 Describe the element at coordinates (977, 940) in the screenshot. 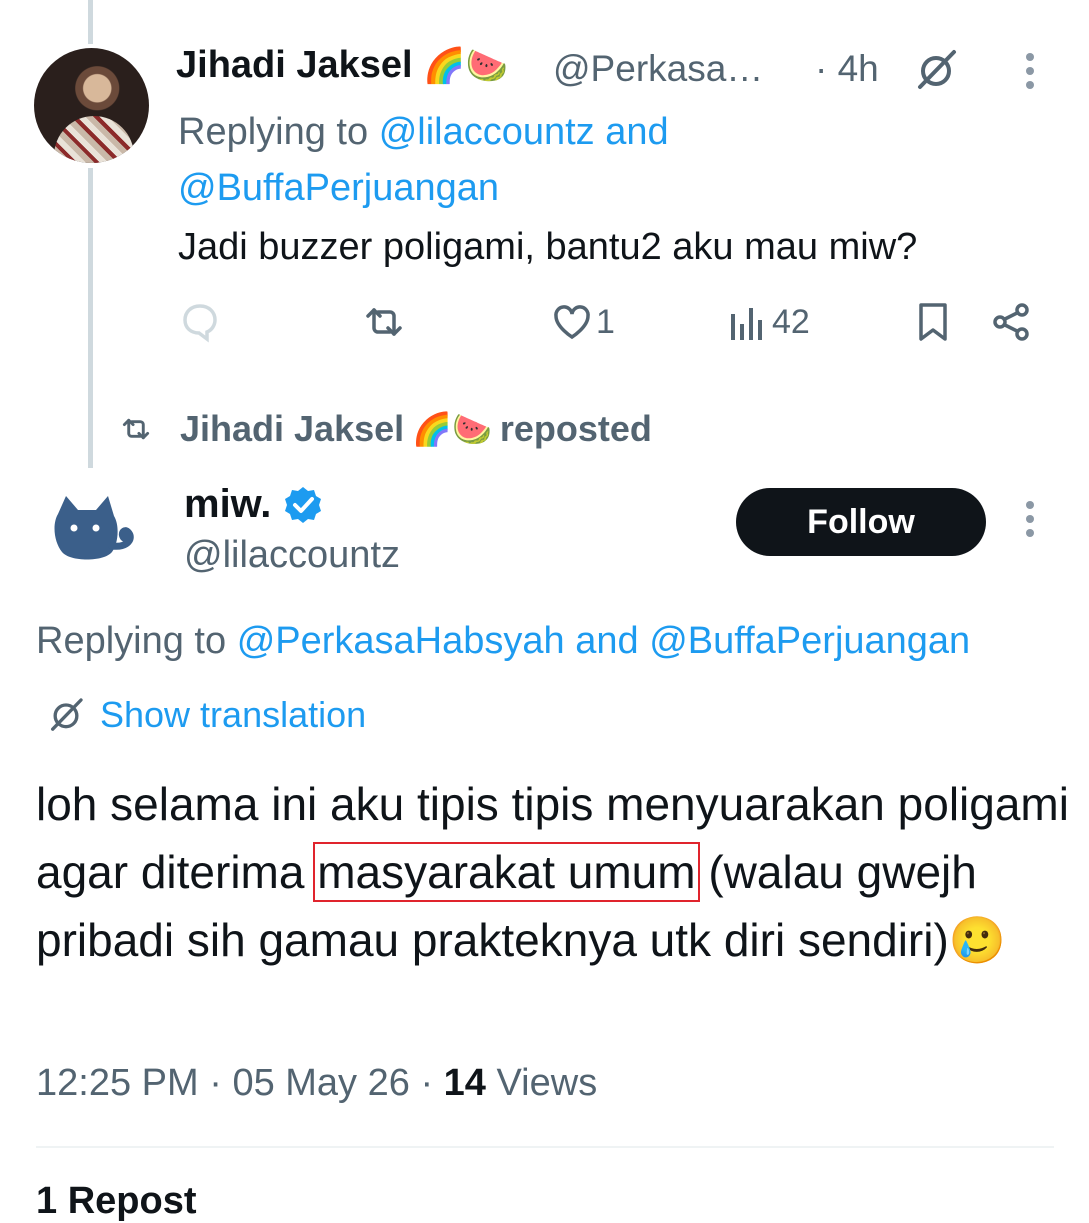

I see `tweet-emoji: 🥲` at that location.